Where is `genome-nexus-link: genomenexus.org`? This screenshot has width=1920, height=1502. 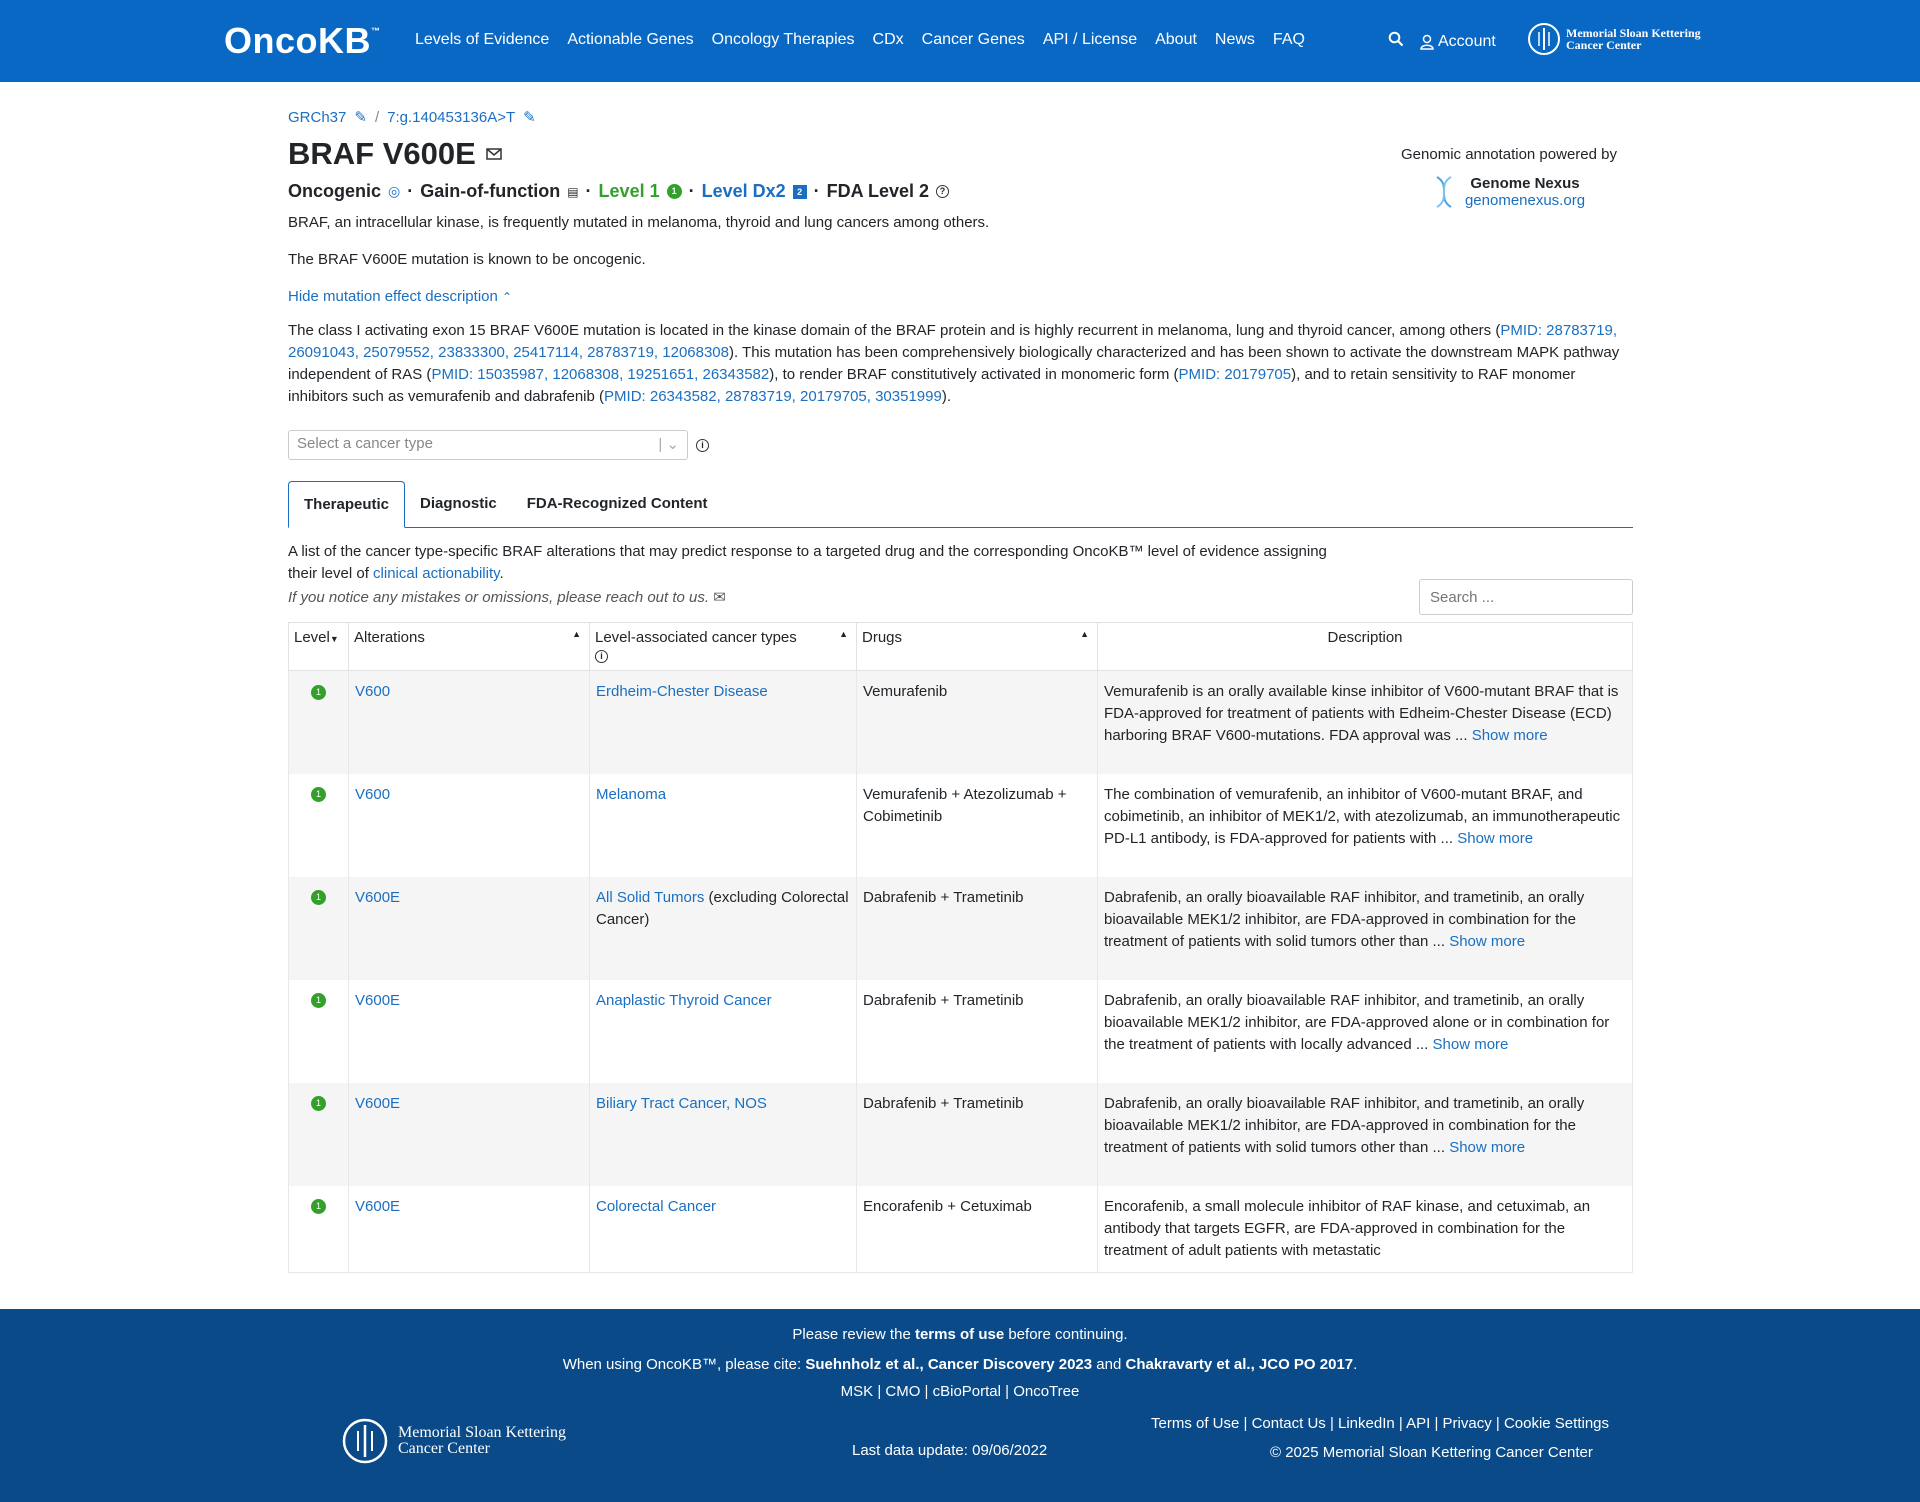
genome-nexus-link: genomenexus.org is located at coordinates (1525, 200).